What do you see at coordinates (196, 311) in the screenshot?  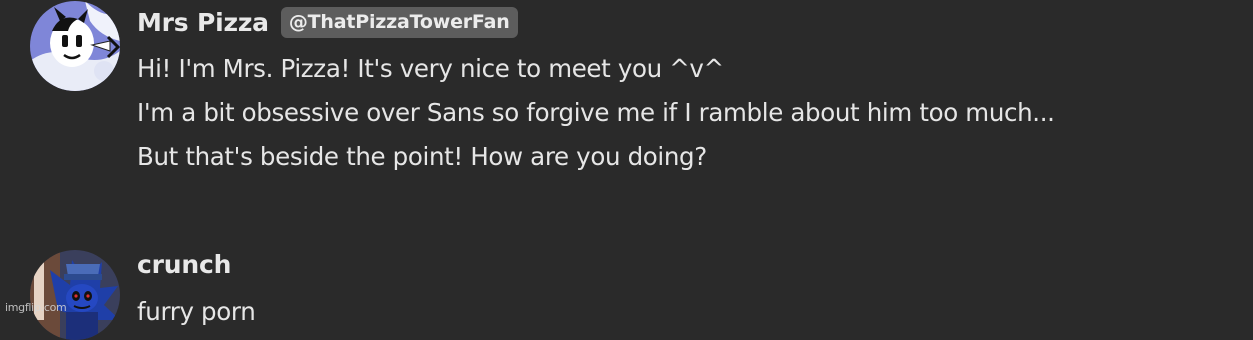 I see `message-text-line: furry porn` at bounding box center [196, 311].